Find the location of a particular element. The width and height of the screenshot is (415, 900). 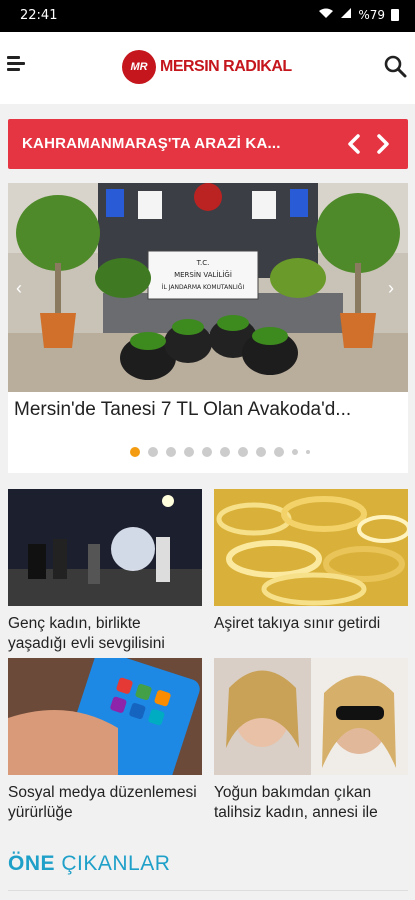

logo-mark: MR is located at coordinates (139, 67).